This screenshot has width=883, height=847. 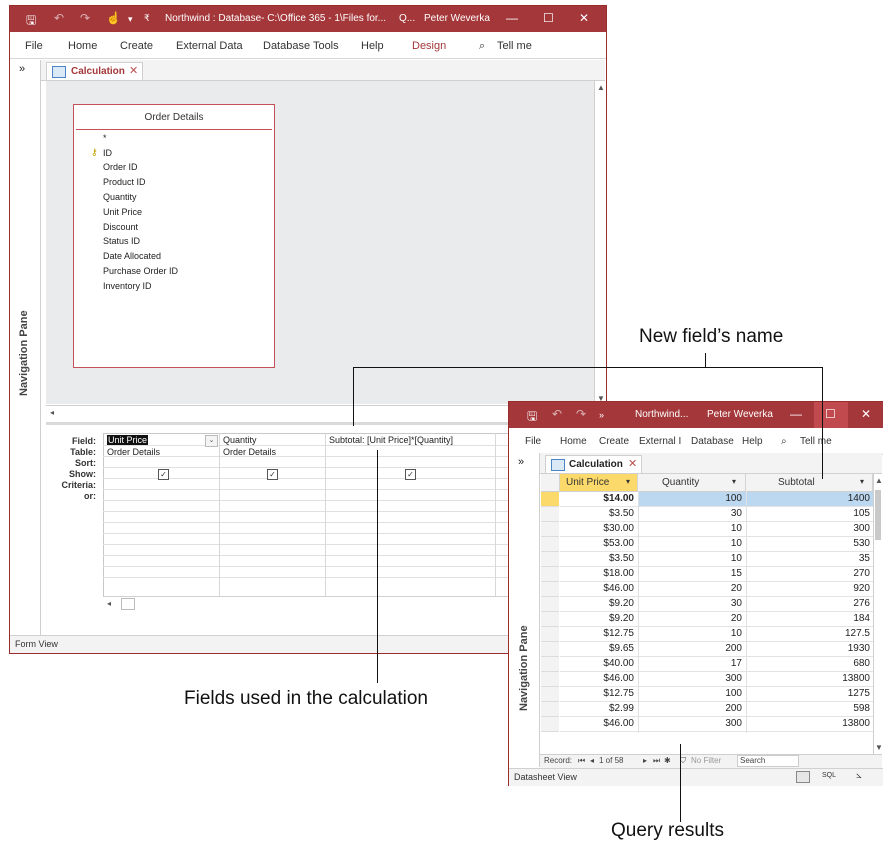 What do you see at coordinates (410, 474) in the screenshot?
I see `show-checkbox-3: ✓` at bounding box center [410, 474].